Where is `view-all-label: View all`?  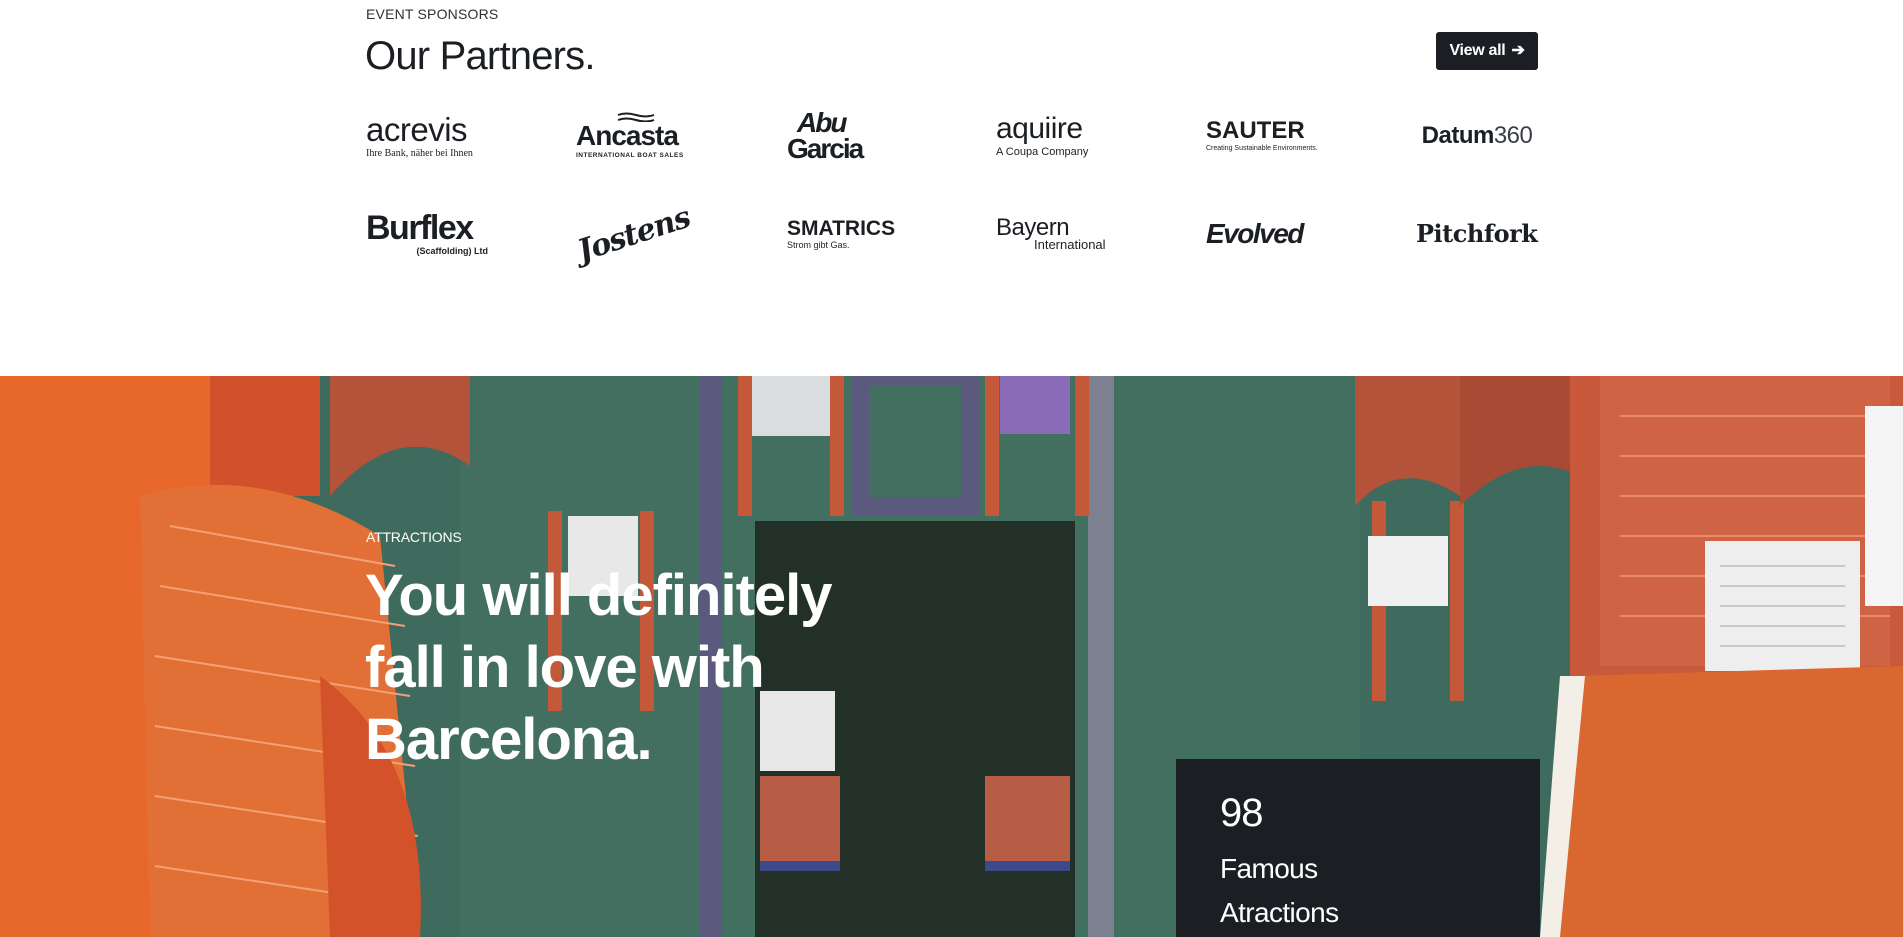
view-all-label: View all is located at coordinates (1477, 50).